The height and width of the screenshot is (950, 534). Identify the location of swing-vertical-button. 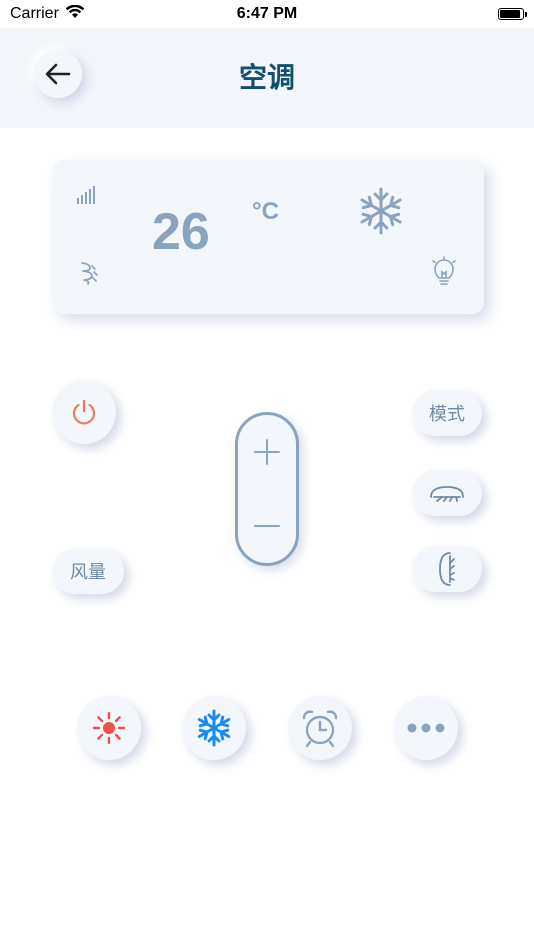
(447, 569).